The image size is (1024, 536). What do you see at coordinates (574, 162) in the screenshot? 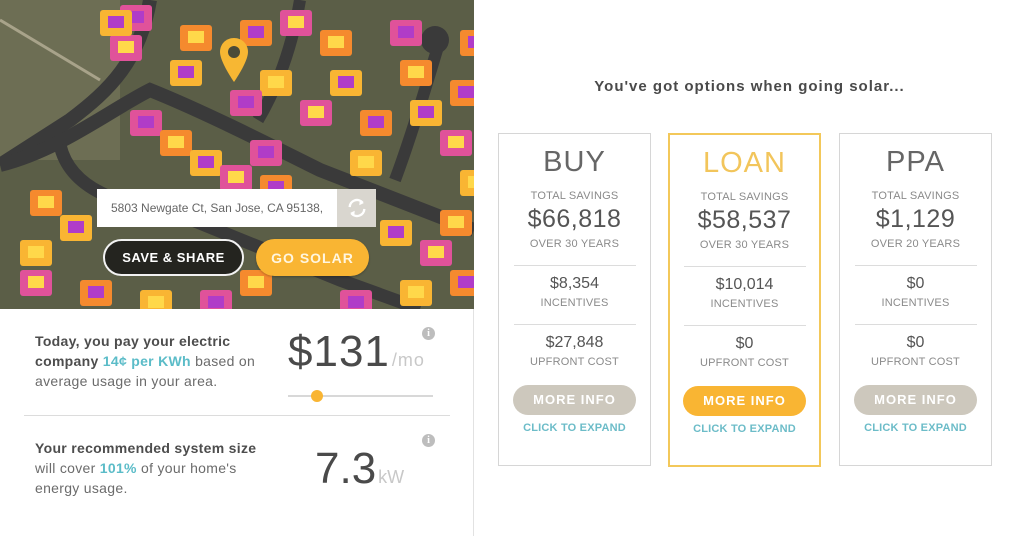
I see `card-title: BUY` at bounding box center [574, 162].